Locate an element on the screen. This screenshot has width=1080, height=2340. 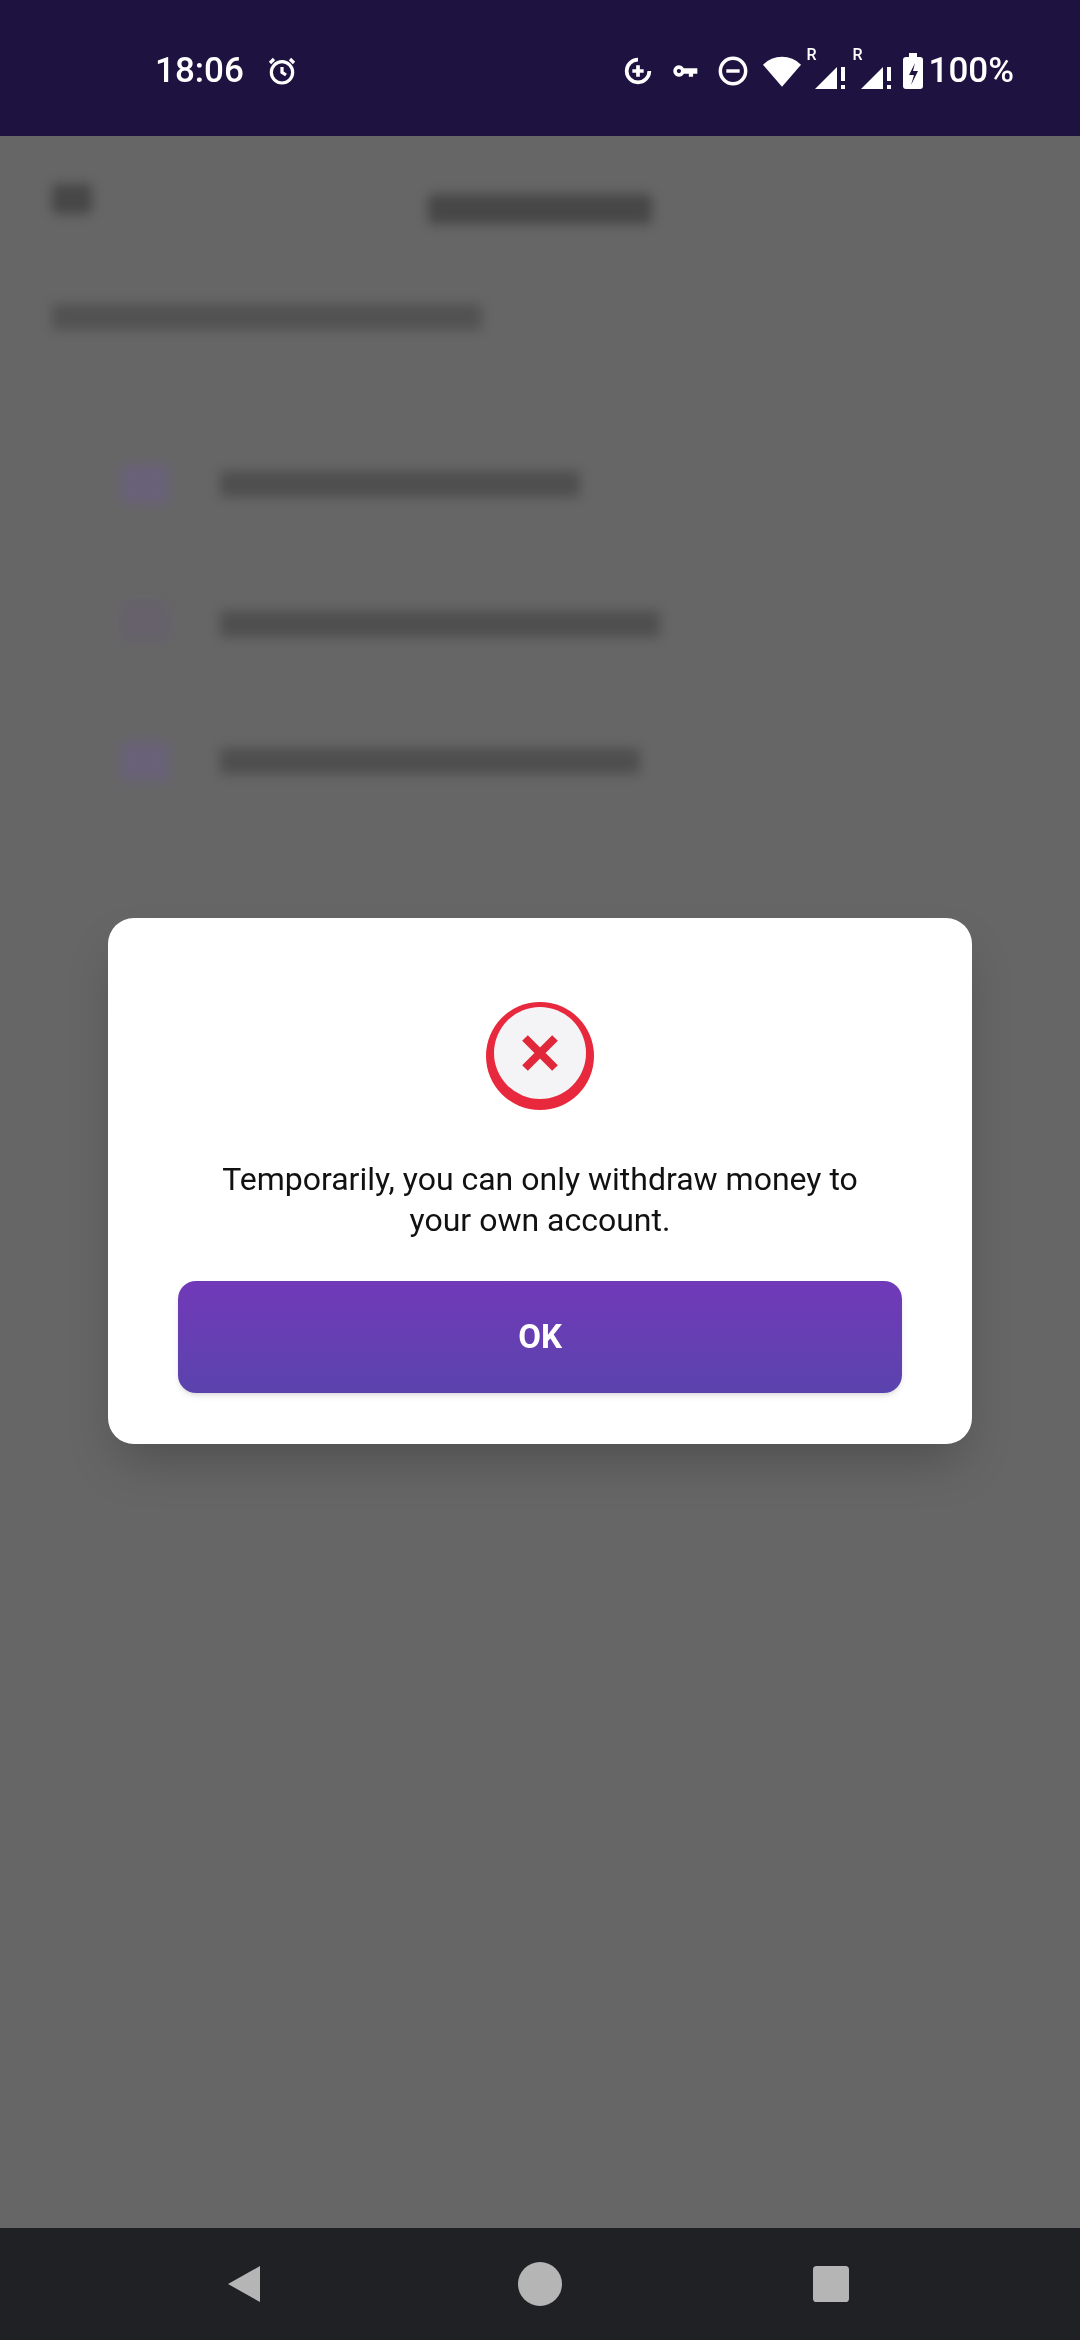
clock-time: 18:06 is located at coordinates (199, 70).